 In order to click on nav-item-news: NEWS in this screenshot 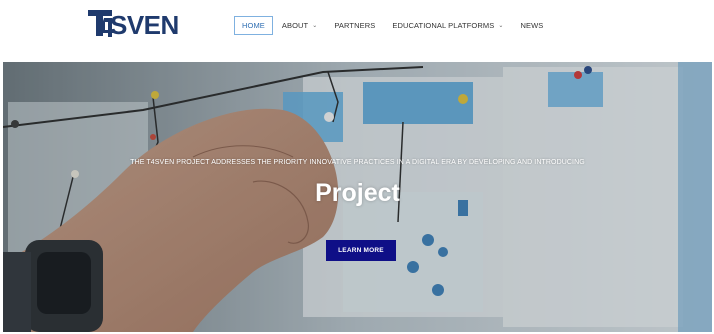, I will do `click(531, 25)`.